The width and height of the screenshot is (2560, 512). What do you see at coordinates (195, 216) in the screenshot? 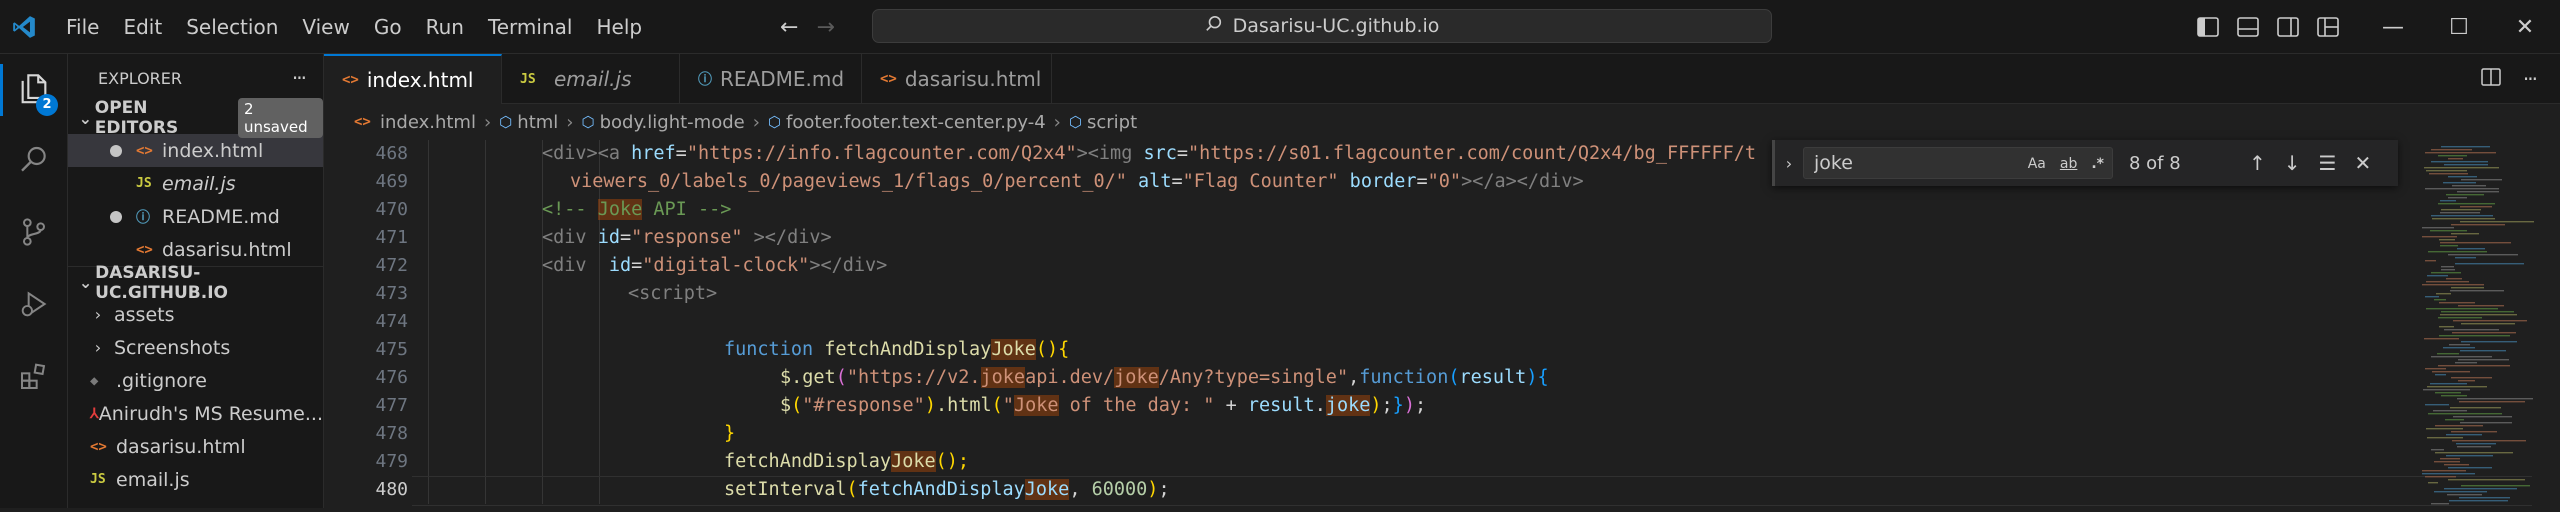
I see `open-editor-readme: ⓘ README.md` at bounding box center [195, 216].